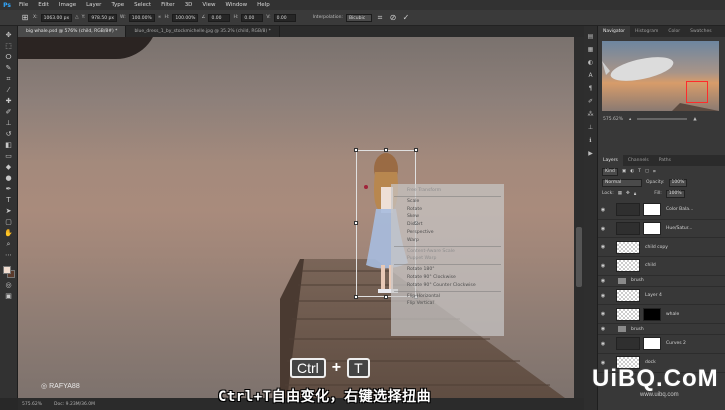 The image size is (725, 410). I want to click on zoom-out-icon: ▴, so click(630, 119).